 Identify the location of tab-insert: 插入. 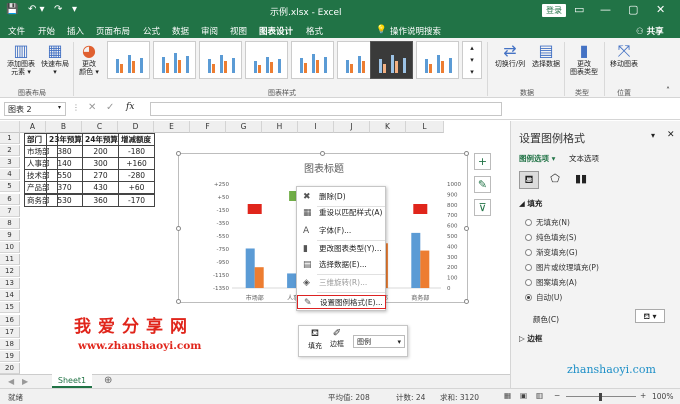
(75, 31).